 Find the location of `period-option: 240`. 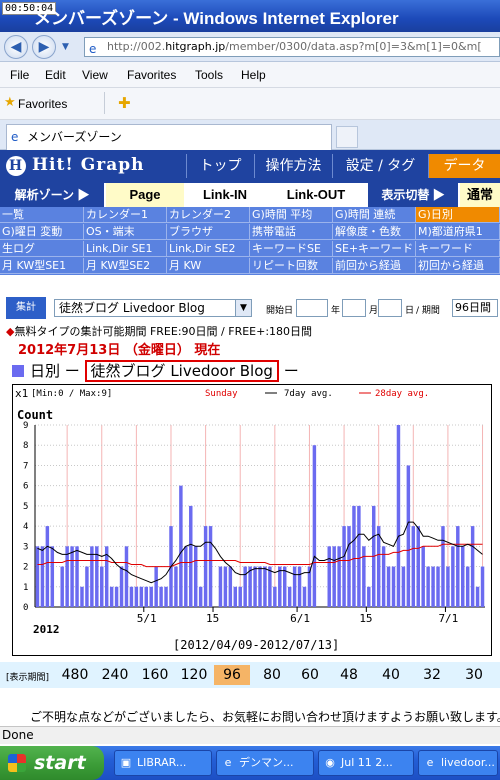

period-option: 240 is located at coordinates (115, 675).